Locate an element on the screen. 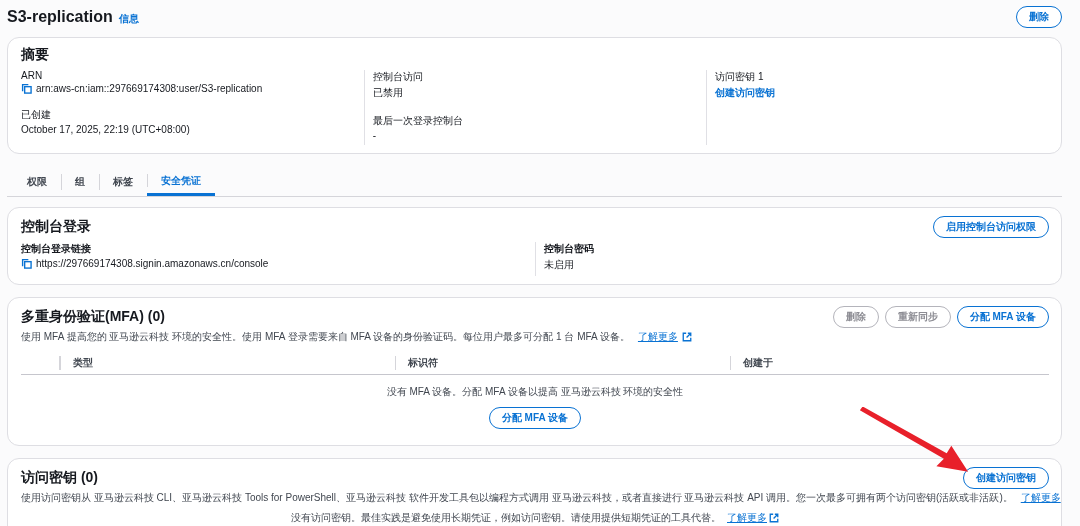 Image resolution: width=1080 pixels, height=526 pixels. field-value: 已禁用 is located at coordinates (387, 93).